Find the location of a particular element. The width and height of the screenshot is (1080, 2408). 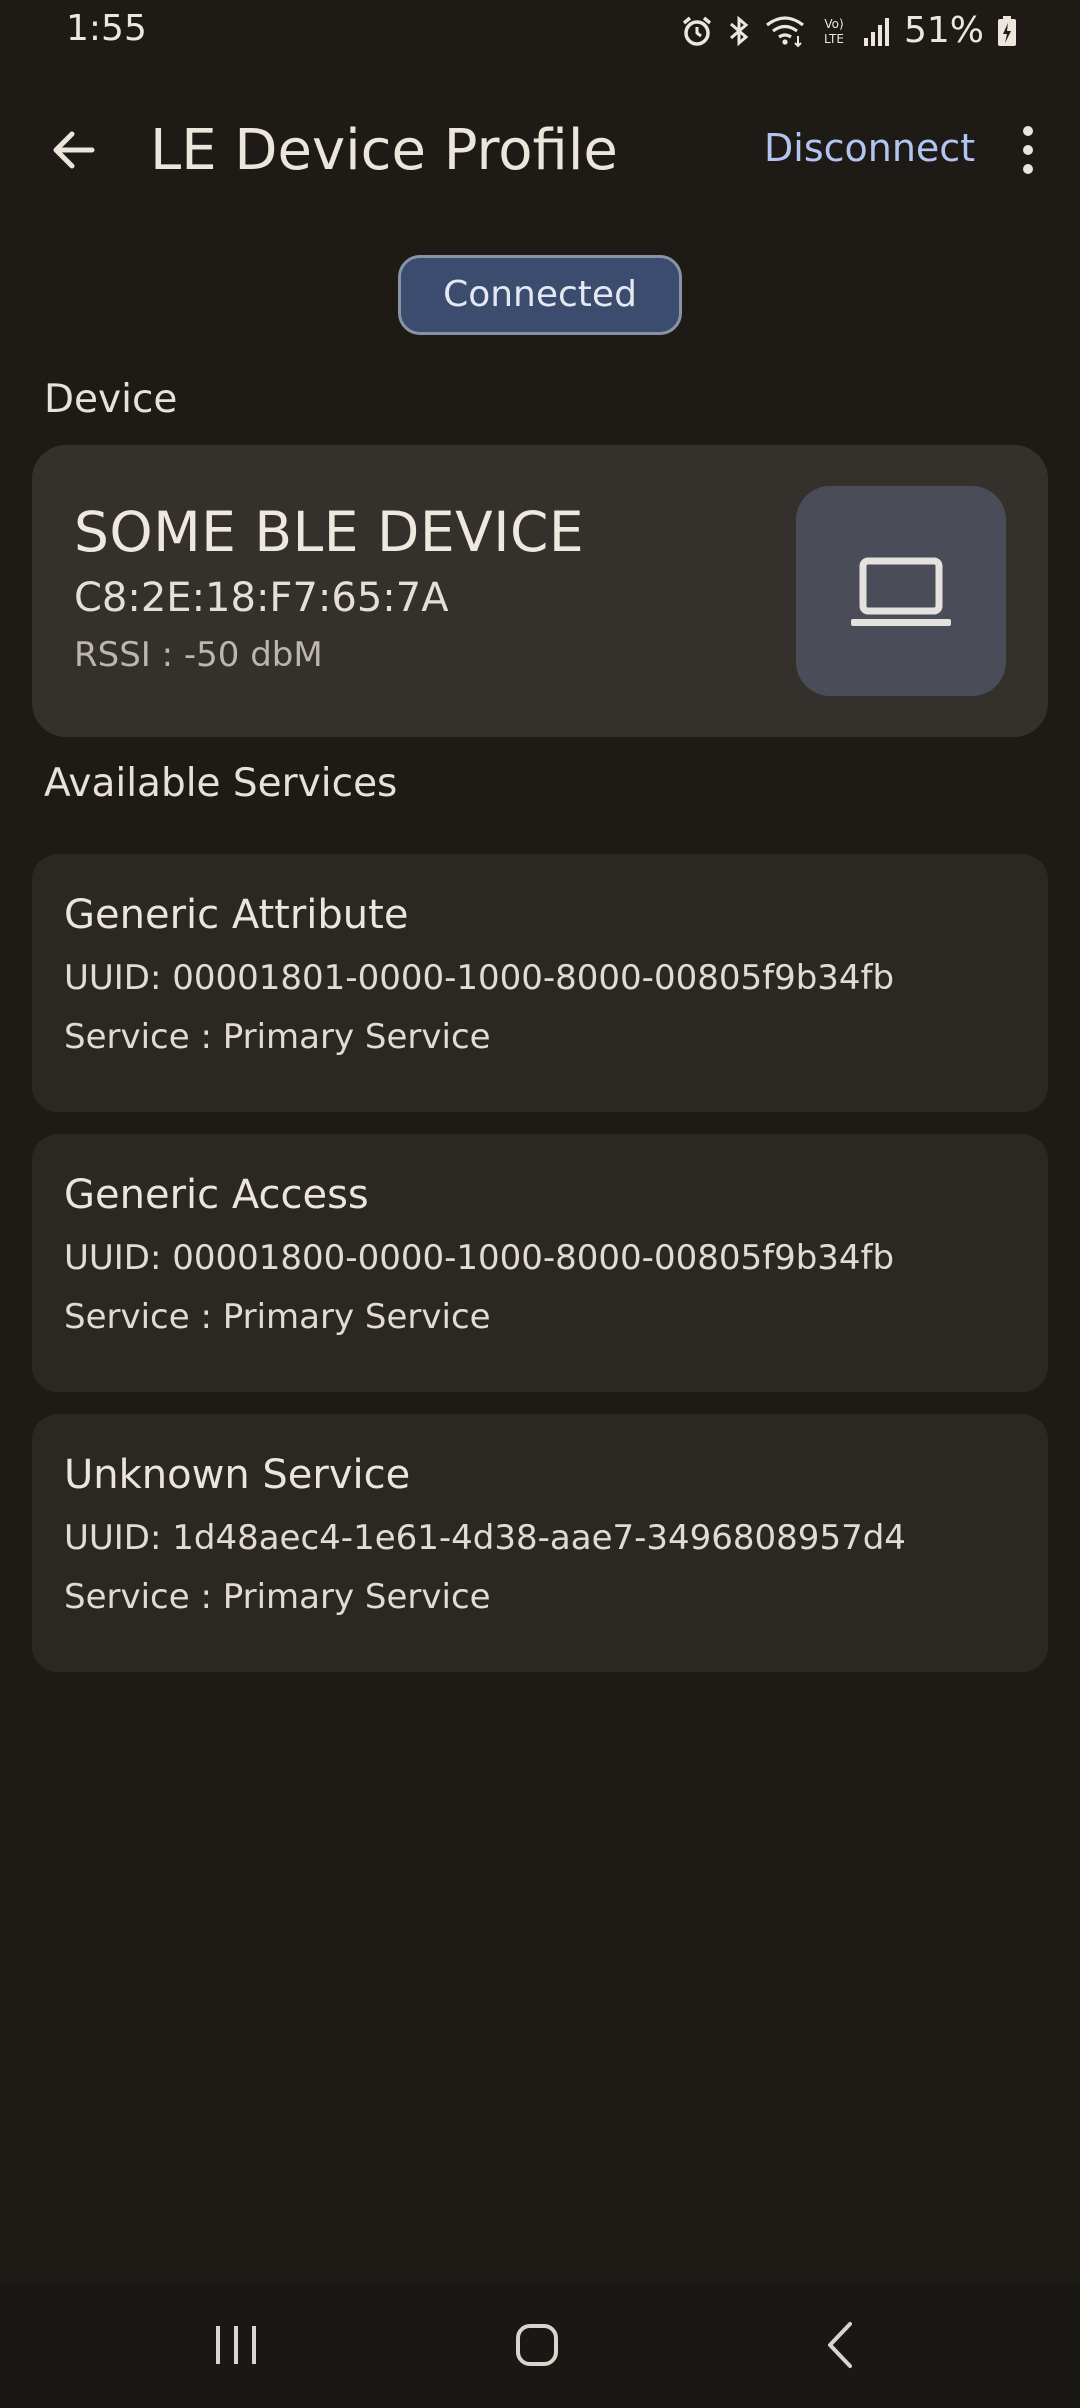

battery-percentage: 51% is located at coordinates (943, 30).